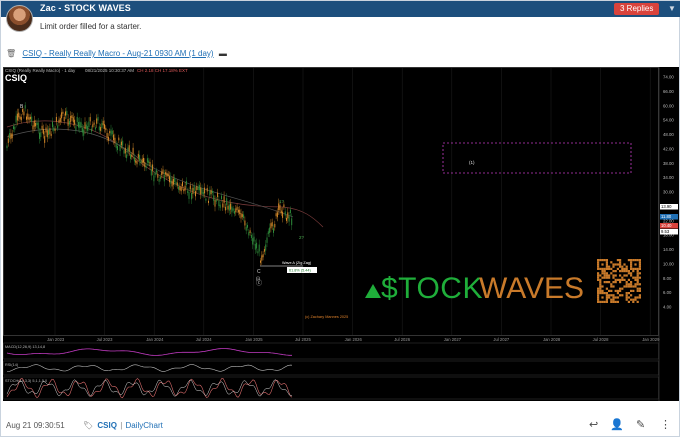 The height and width of the screenshot is (437, 680). Describe the element at coordinates (144, 425) in the screenshot. I see `tag-dailychart: DailyChart` at that location.